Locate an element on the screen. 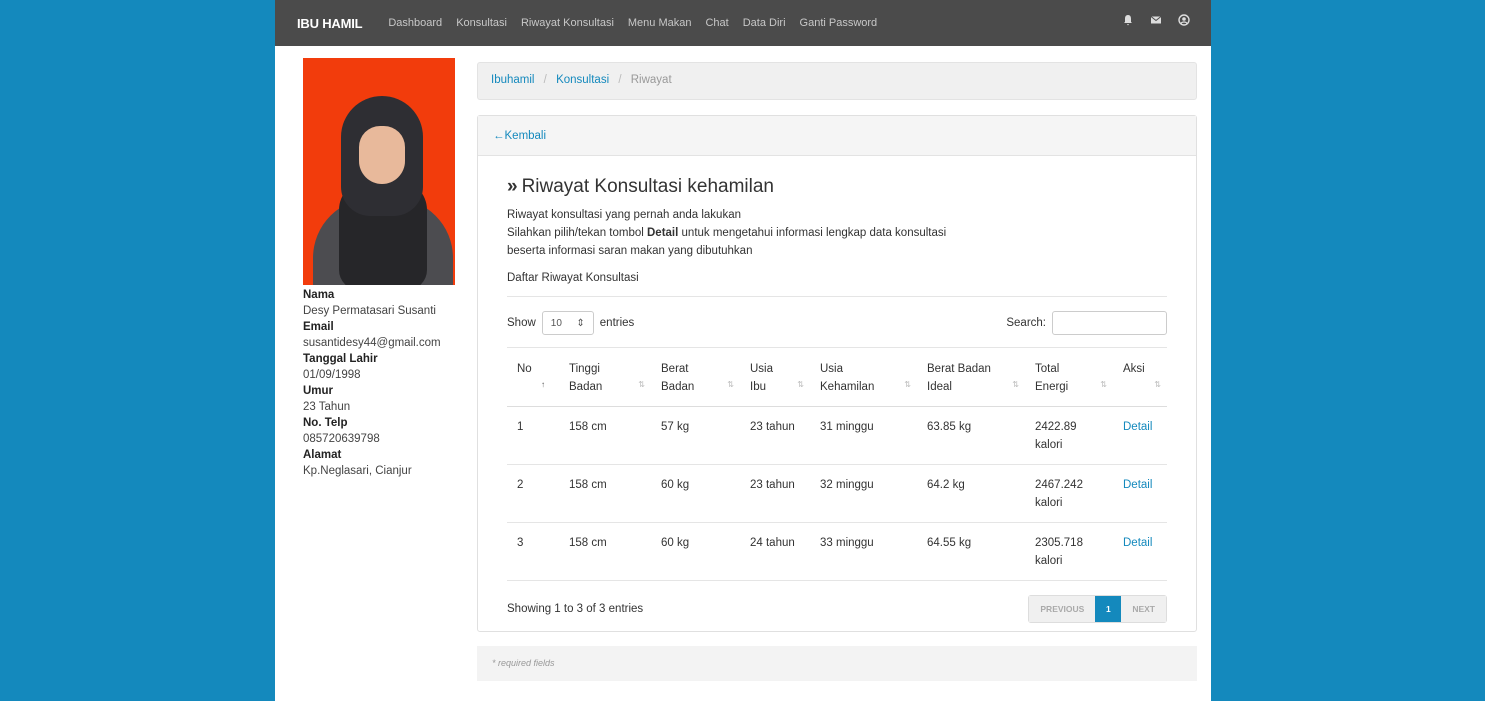  alamat-value: Kp.Neglasari, Cianjur is located at coordinates (357, 471).